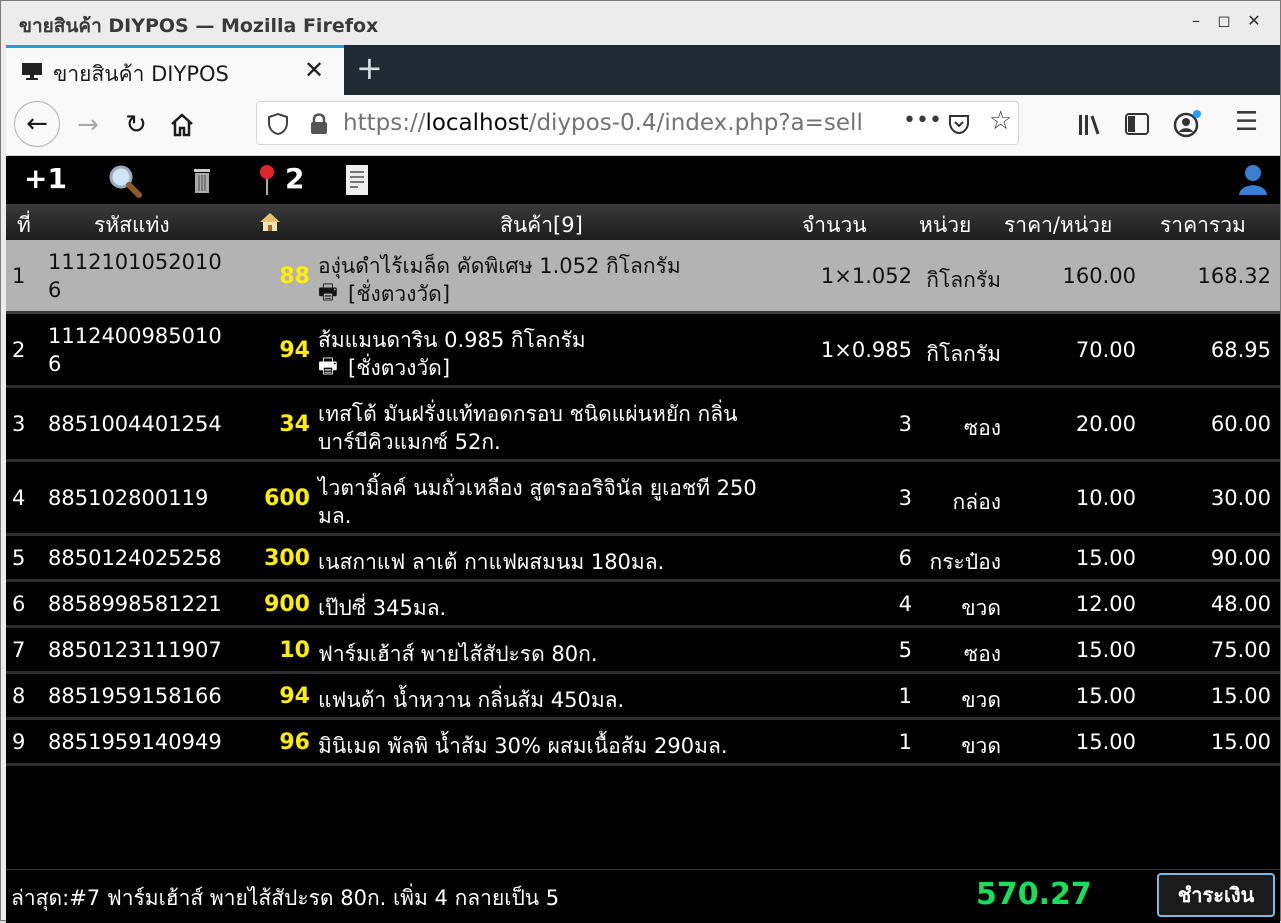 This screenshot has width=1281, height=923. Describe the element at coordinates (294, 178) in the screenshot. I see `pin-count: 2` at that location.